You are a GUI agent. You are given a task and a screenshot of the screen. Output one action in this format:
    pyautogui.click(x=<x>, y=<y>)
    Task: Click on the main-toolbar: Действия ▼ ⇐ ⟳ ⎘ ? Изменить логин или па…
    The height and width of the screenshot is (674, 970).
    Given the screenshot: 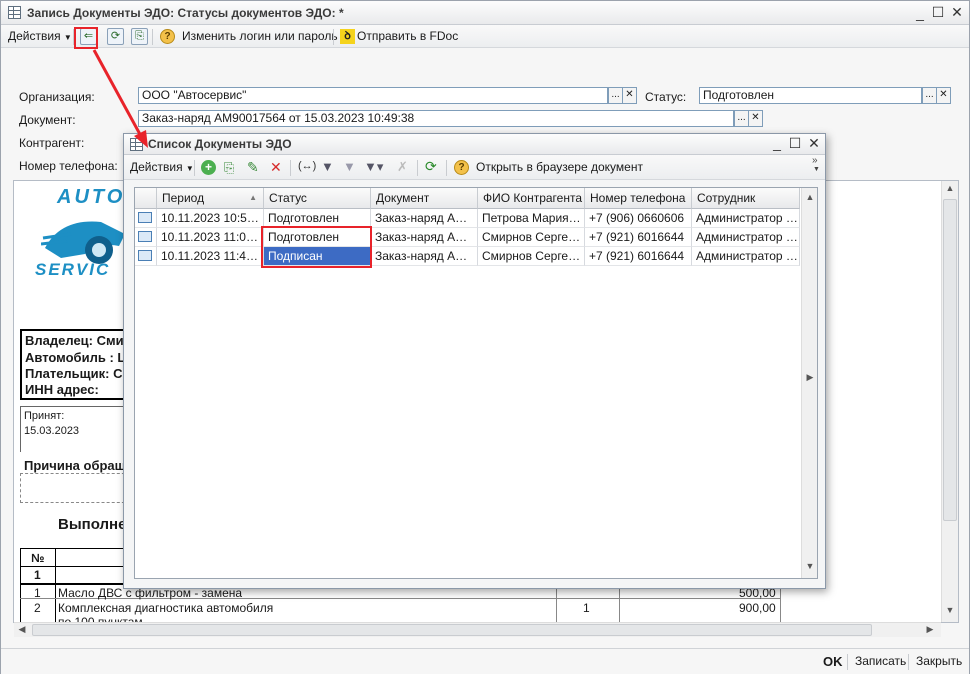 What is the action you would take?
    pyautogui.click(x=485, y=36)
    